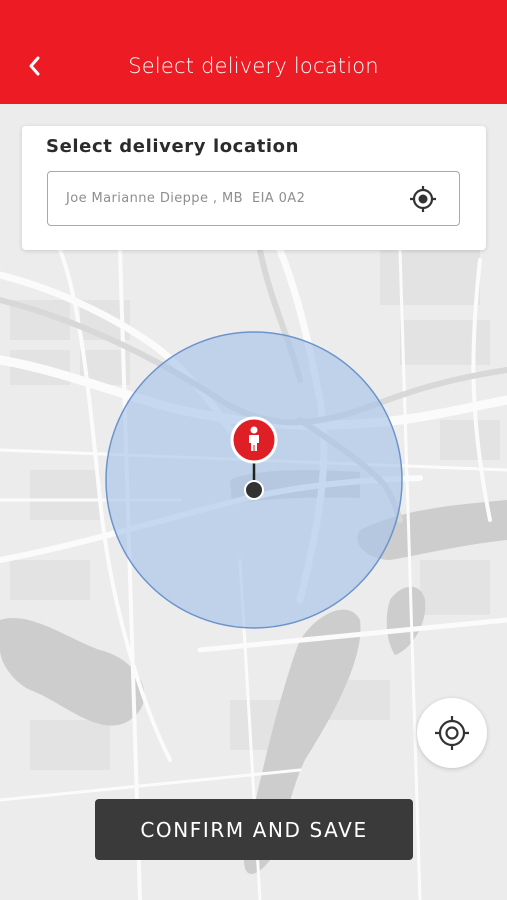  I want to click on page-title: Select delivery location, so click(253, 66).